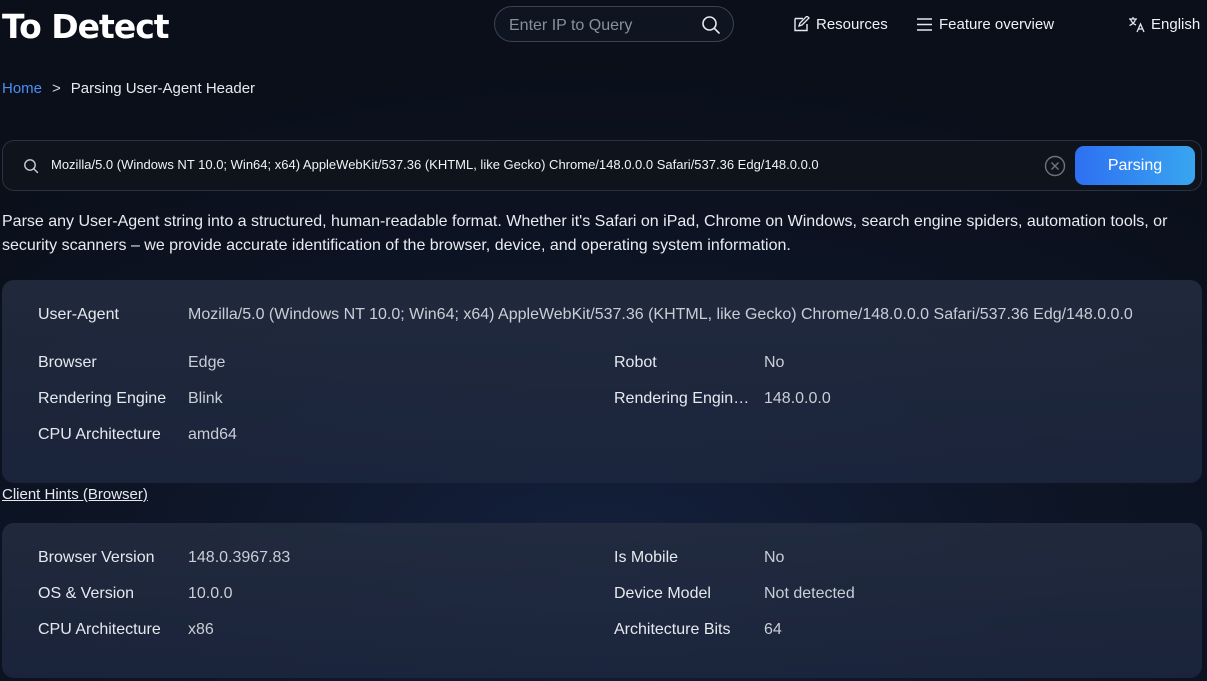 Image resolution: width=1207 pixels, height=681 pixels. Describe the element at coordinates (99, 434) in the screenshot. I see `cpu-architecture-label: CPU Architecture` at that location.